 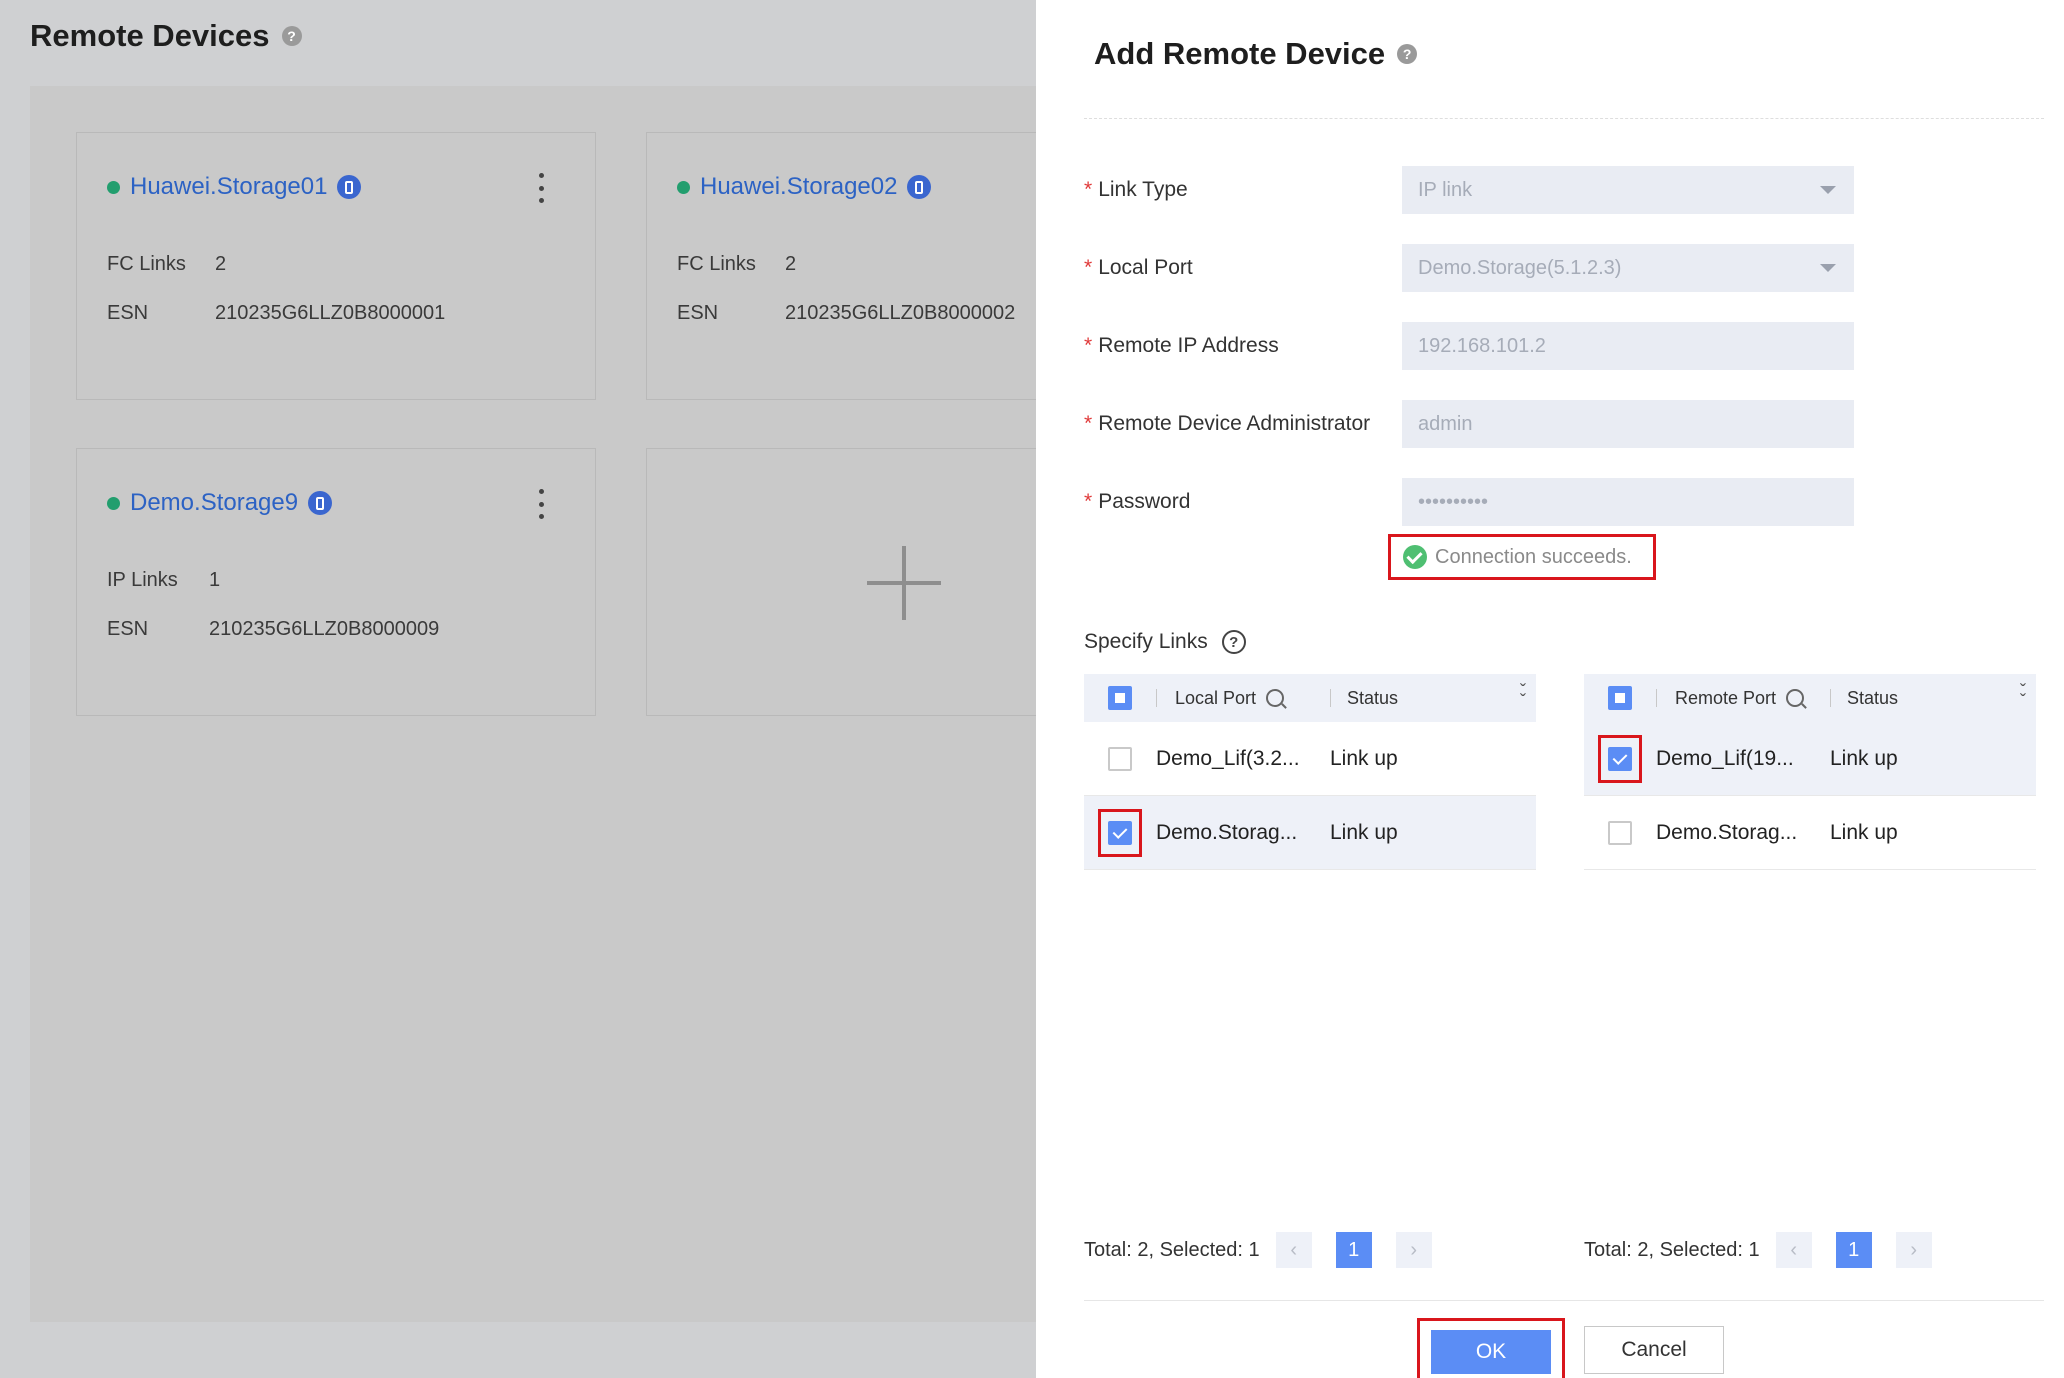 I want to click on password-label: * Password, so click(x=1137, y=501).